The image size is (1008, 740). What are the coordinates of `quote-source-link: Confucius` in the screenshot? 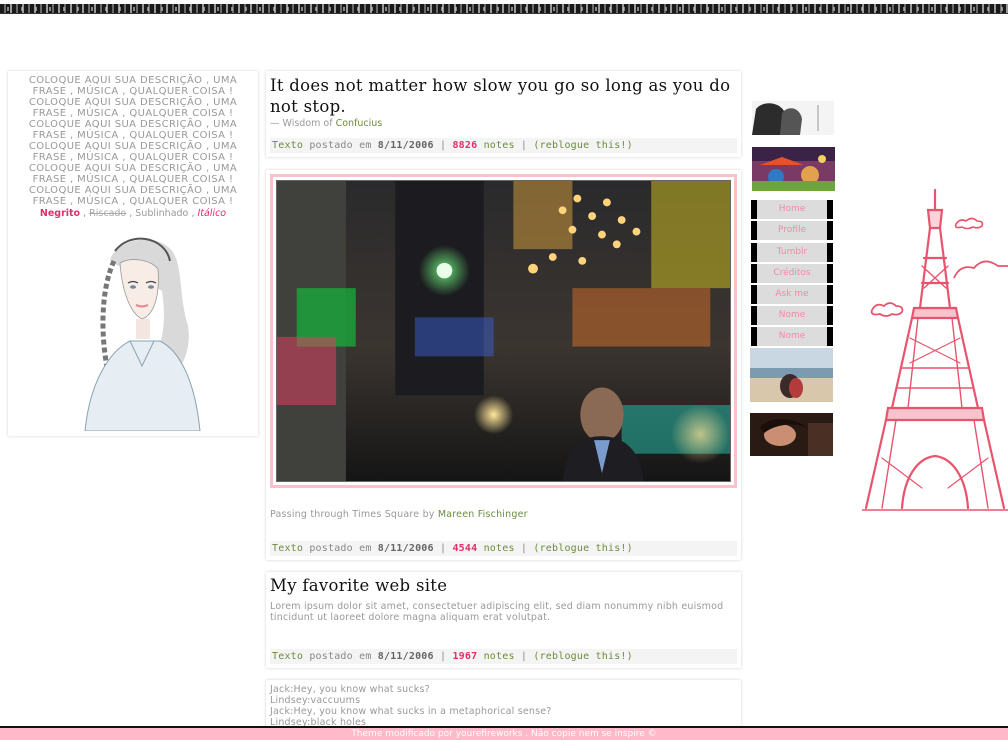 It's located at (359, 123).